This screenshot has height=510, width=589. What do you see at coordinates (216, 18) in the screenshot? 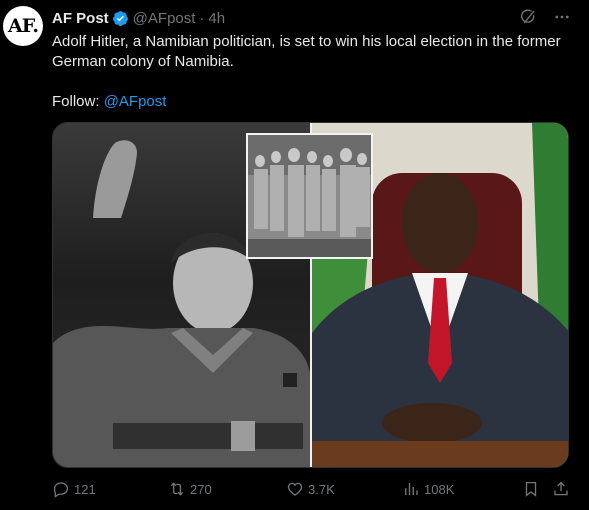
I see `post-time: 4h` at bounding box center [216, 18].